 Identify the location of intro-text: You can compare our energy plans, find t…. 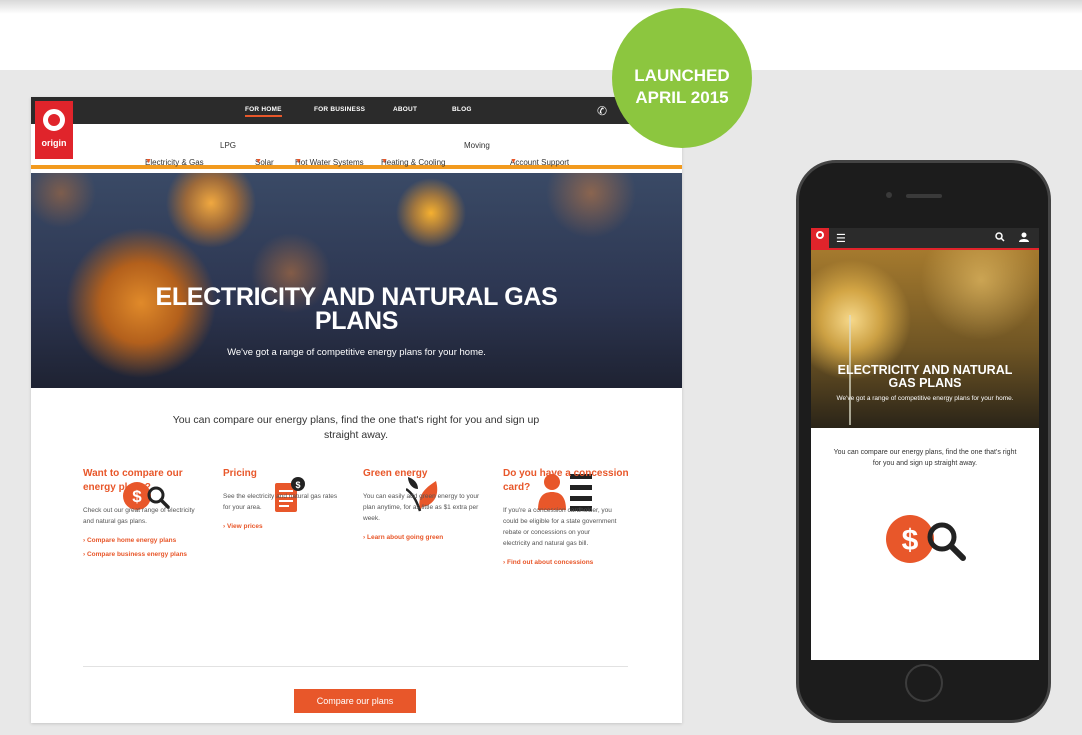
(356, 428).